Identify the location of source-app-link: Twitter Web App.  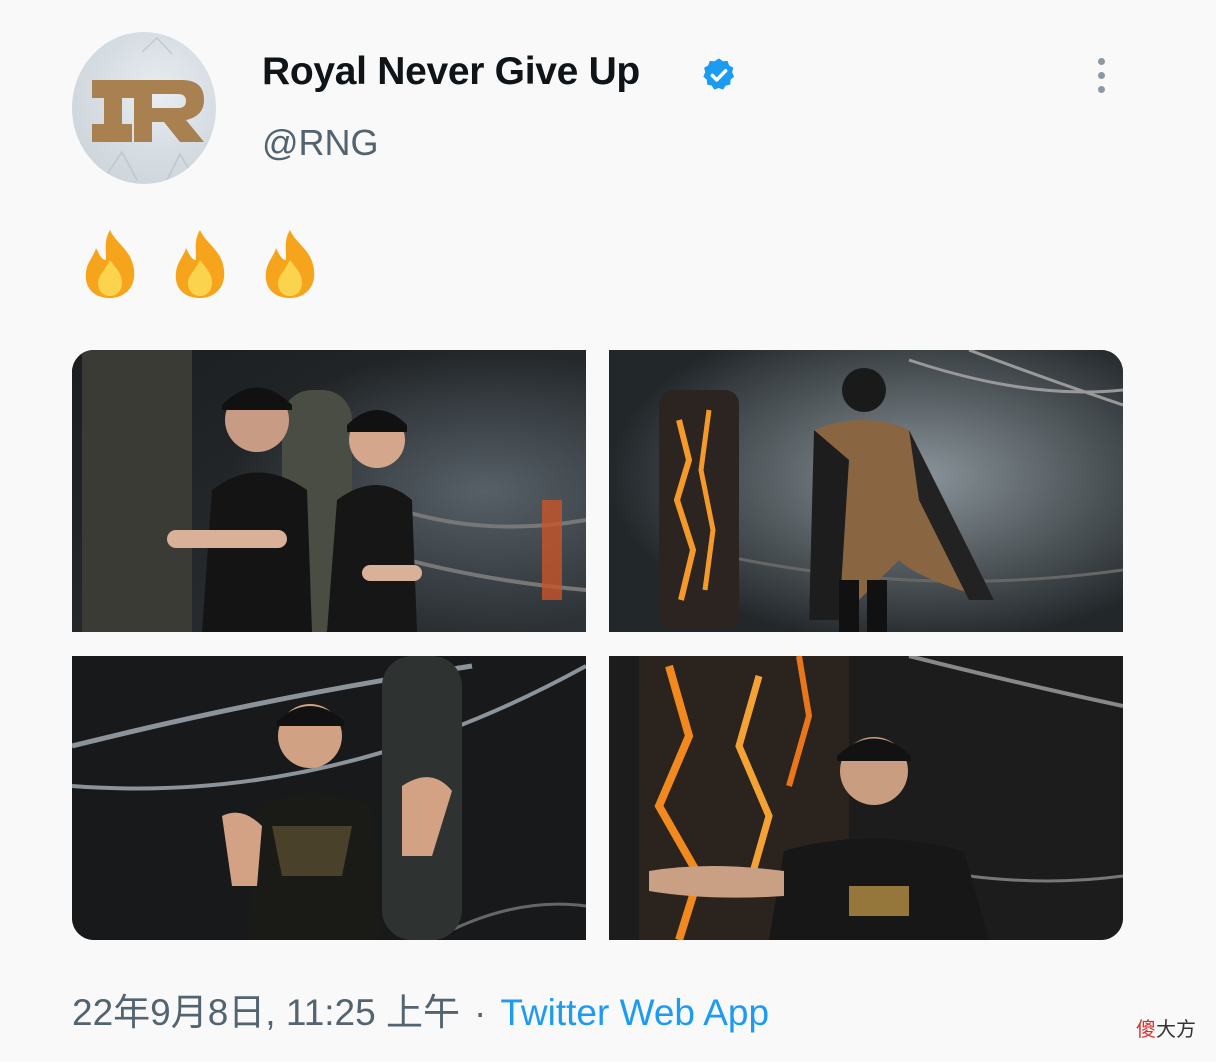
(634, 1012).